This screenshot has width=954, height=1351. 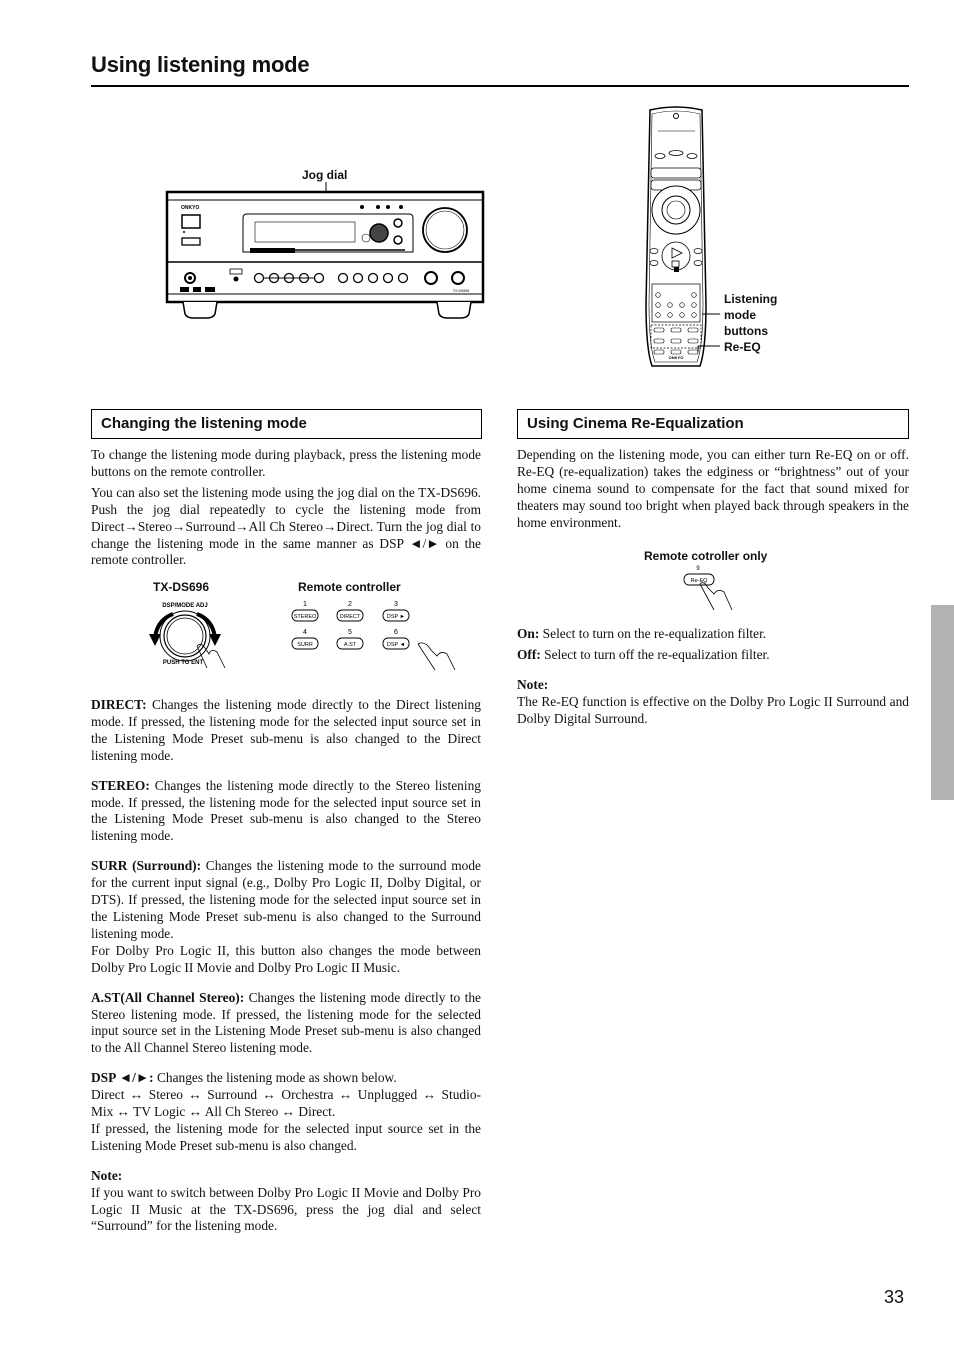 I want to click on mode-button-number: 1, so click(x=305, y=604).